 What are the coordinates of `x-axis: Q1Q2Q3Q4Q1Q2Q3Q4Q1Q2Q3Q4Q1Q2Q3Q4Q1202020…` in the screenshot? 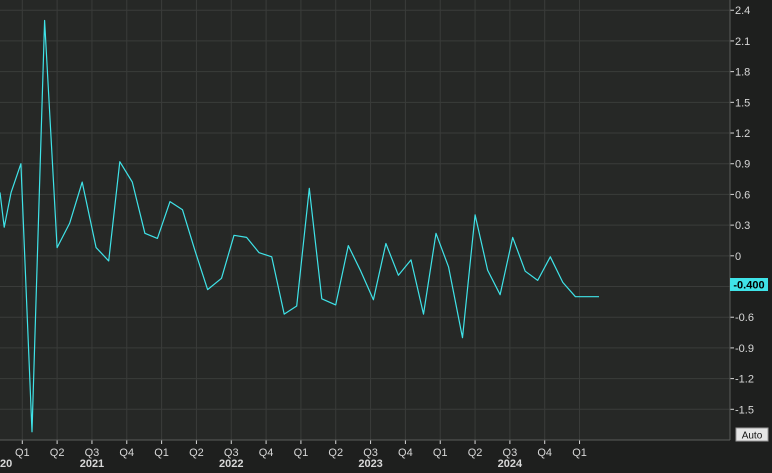 It's located at (365, 454).